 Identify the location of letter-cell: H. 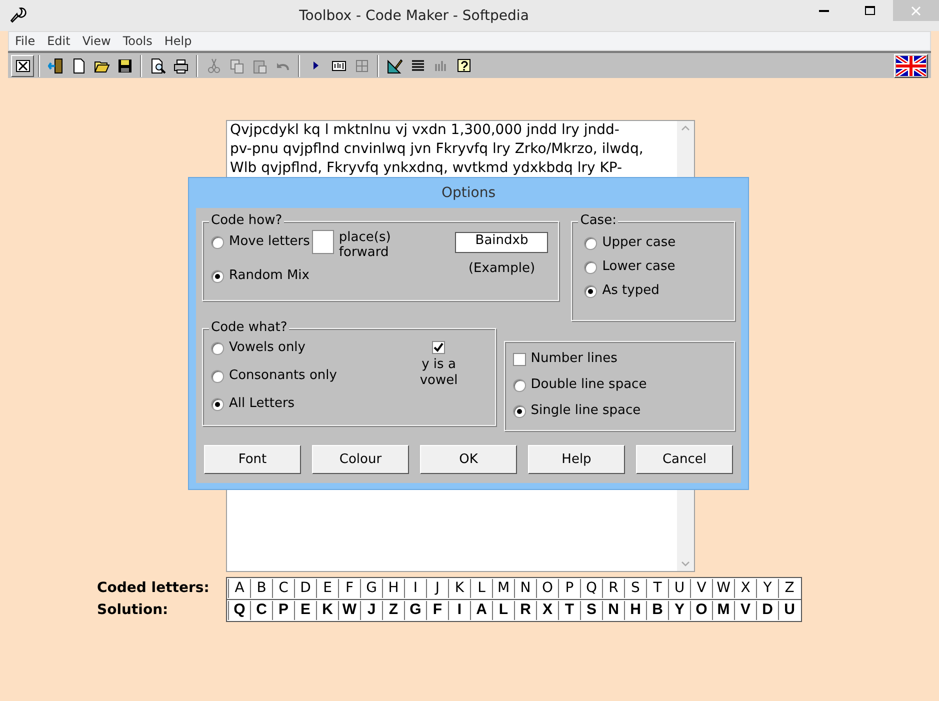
(393, 588).